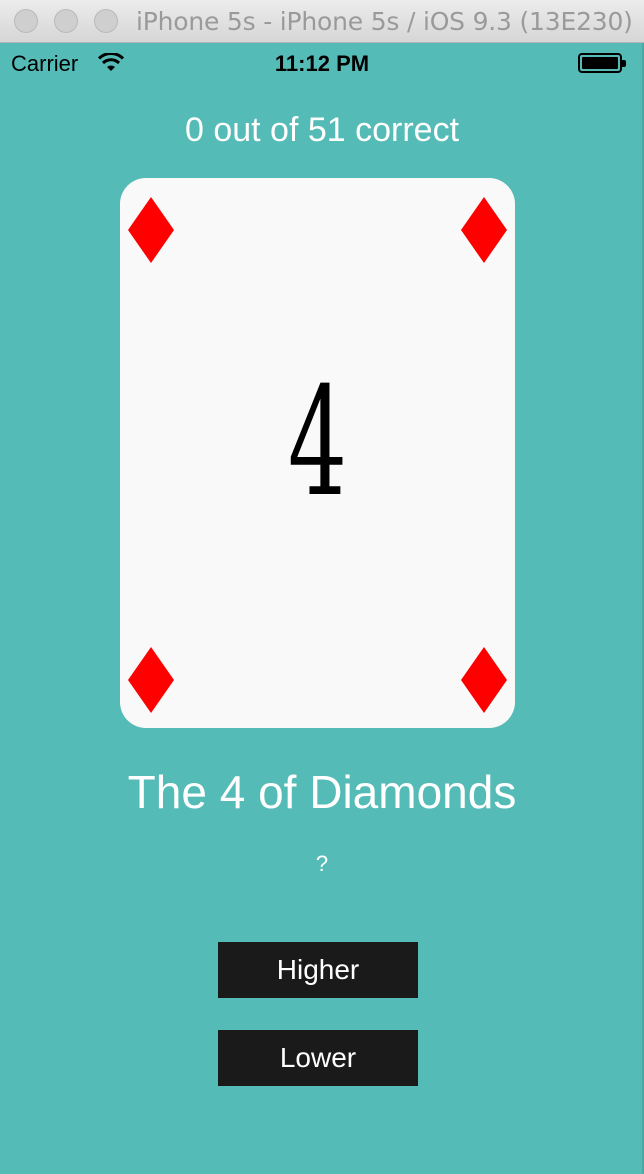  Describe the element at coordinates (322, 792) in the screenshot. I see `card-name-label: The 4 of Diamonds` at that location.